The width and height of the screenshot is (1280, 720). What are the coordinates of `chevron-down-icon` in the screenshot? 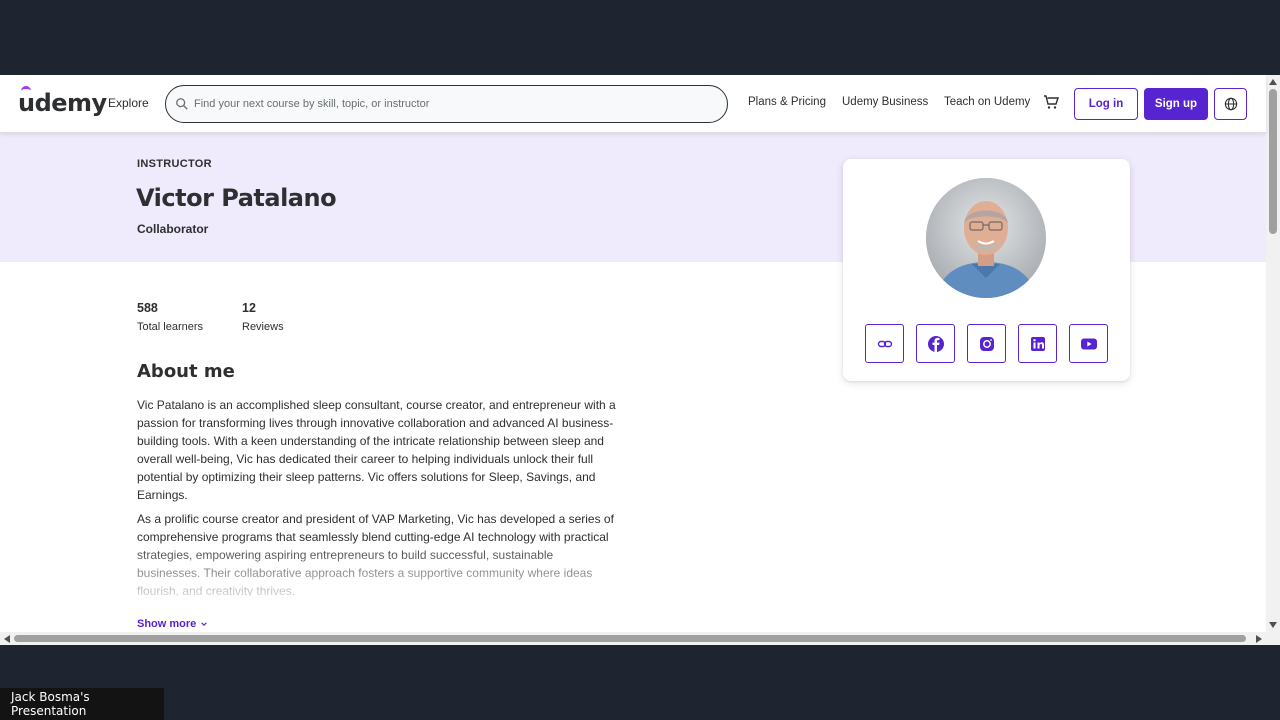 It's located at (204, 624).